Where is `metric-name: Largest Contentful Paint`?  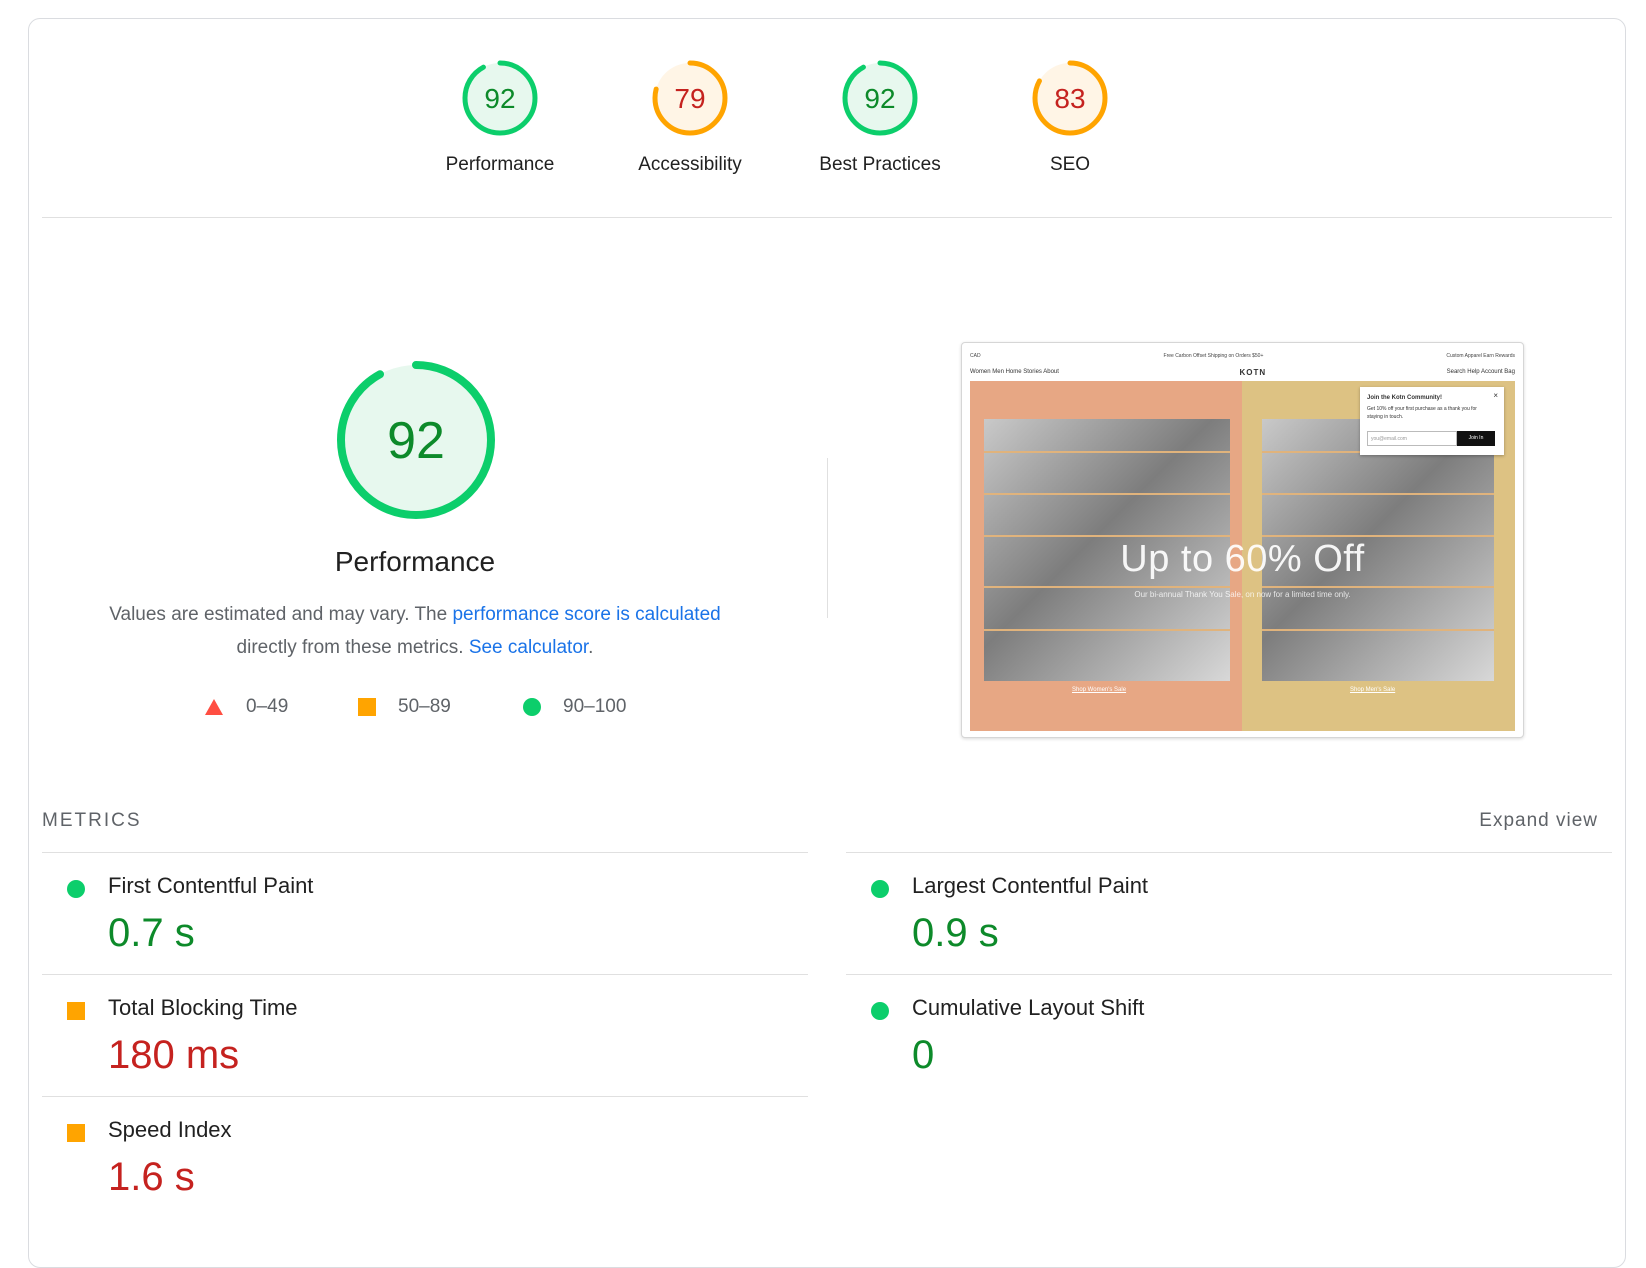 metric-name: Largest Contentful Paint is located at coordinates (1030, 885).